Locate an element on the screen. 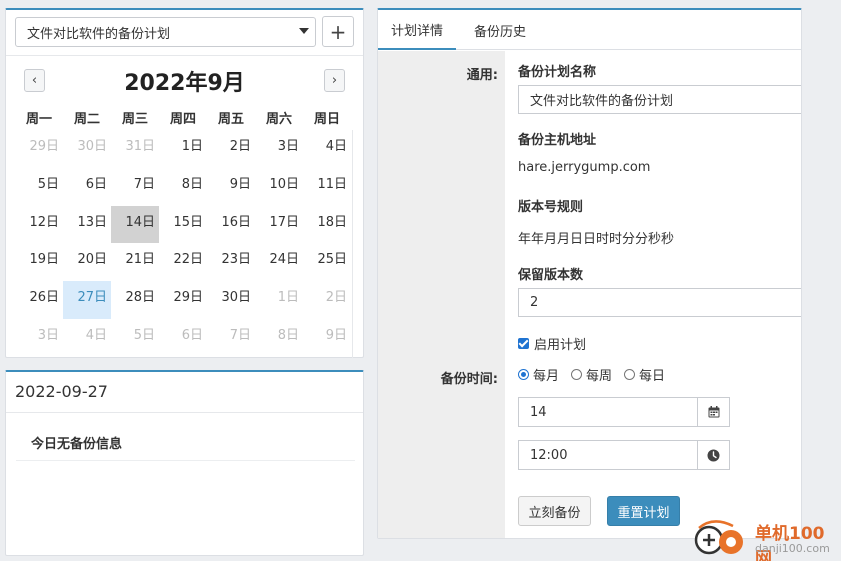  enable-plan-row: 启用计划 is located at coordinates (552, 343).